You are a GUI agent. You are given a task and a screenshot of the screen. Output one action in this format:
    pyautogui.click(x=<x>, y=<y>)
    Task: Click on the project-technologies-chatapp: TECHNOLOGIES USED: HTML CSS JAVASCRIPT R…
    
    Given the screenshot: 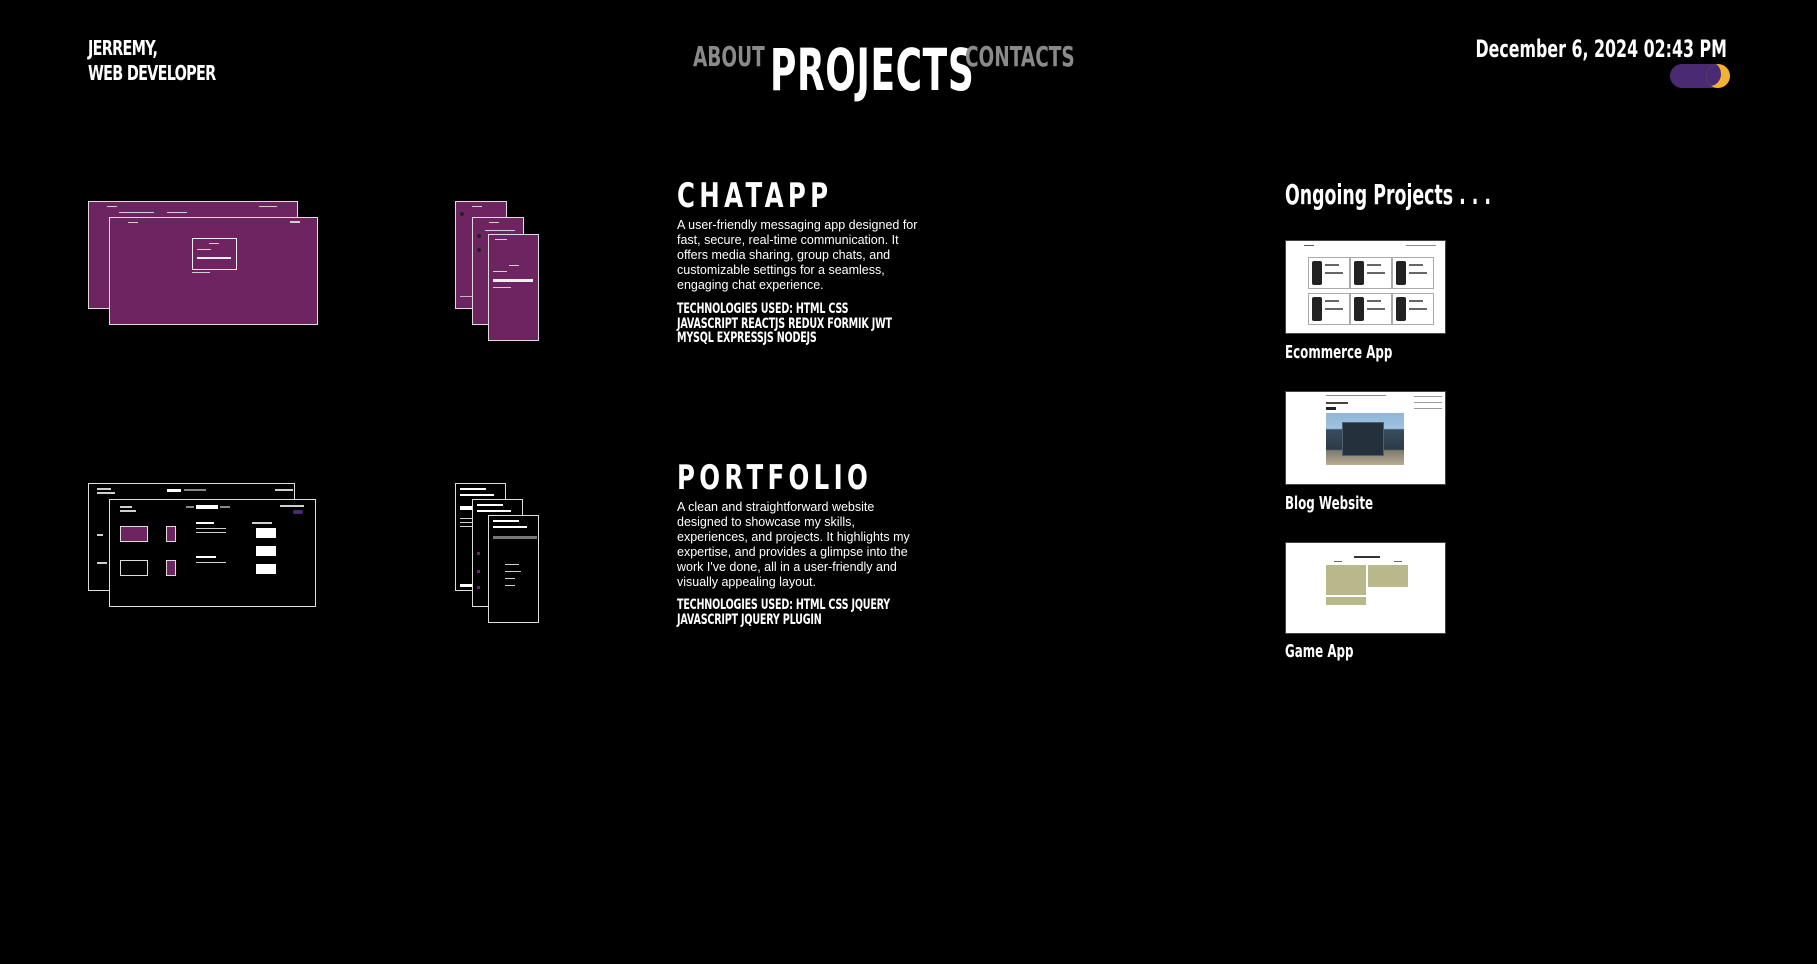 What is the action you would take?
    pyautogui.click(x=784, y=323)
    